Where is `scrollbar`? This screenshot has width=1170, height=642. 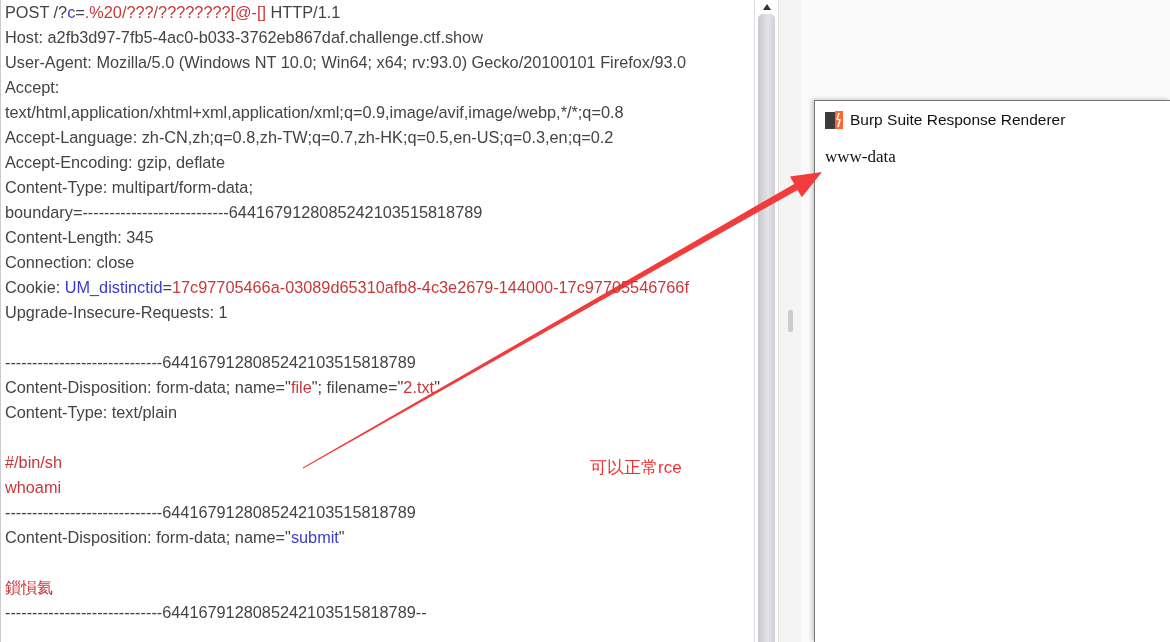
scrollbar is located at coordinates (766, 321).